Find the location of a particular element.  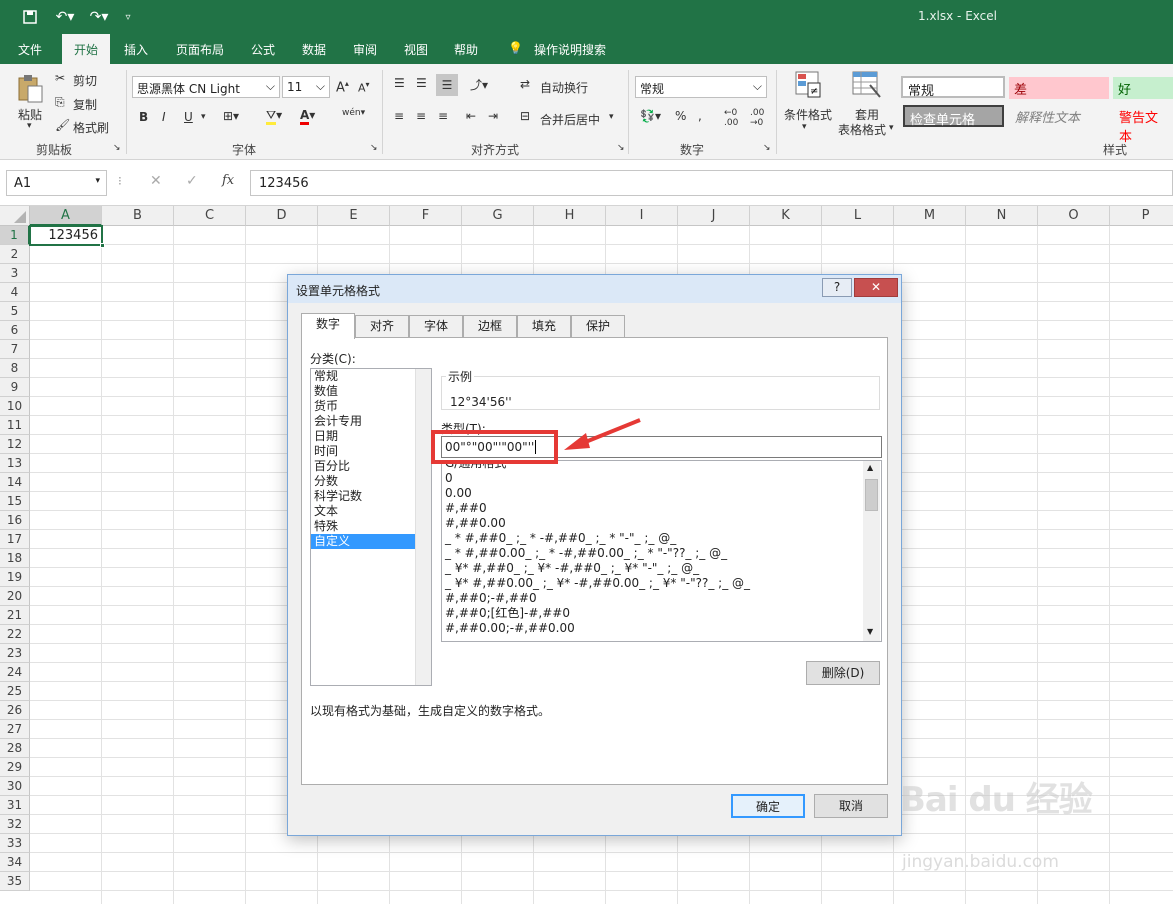

tab-view: 视图 is located at coordinates (416, 49).